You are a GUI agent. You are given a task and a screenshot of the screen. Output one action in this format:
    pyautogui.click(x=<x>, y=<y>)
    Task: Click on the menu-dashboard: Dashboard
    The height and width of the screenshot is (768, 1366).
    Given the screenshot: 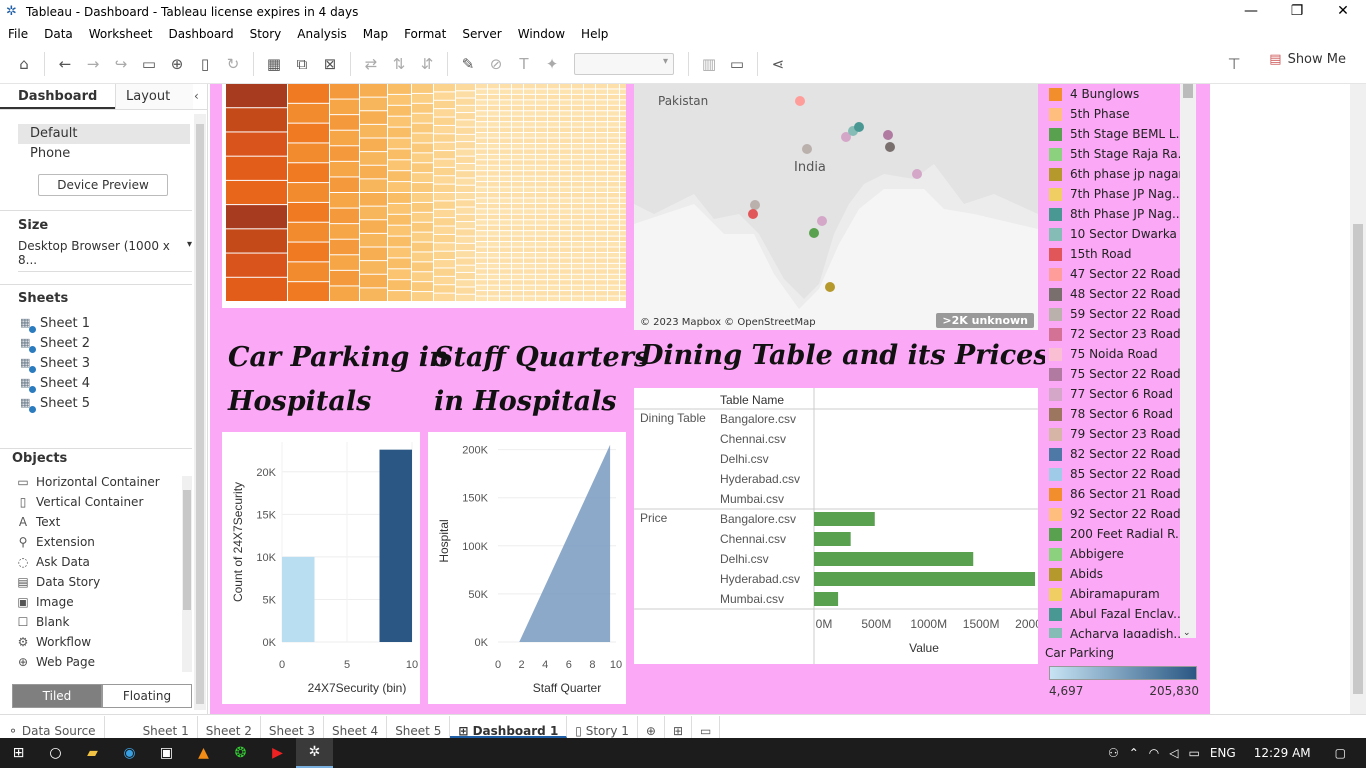 What is the action you would take?
    pyautogui.click(x=200, y=34)
    